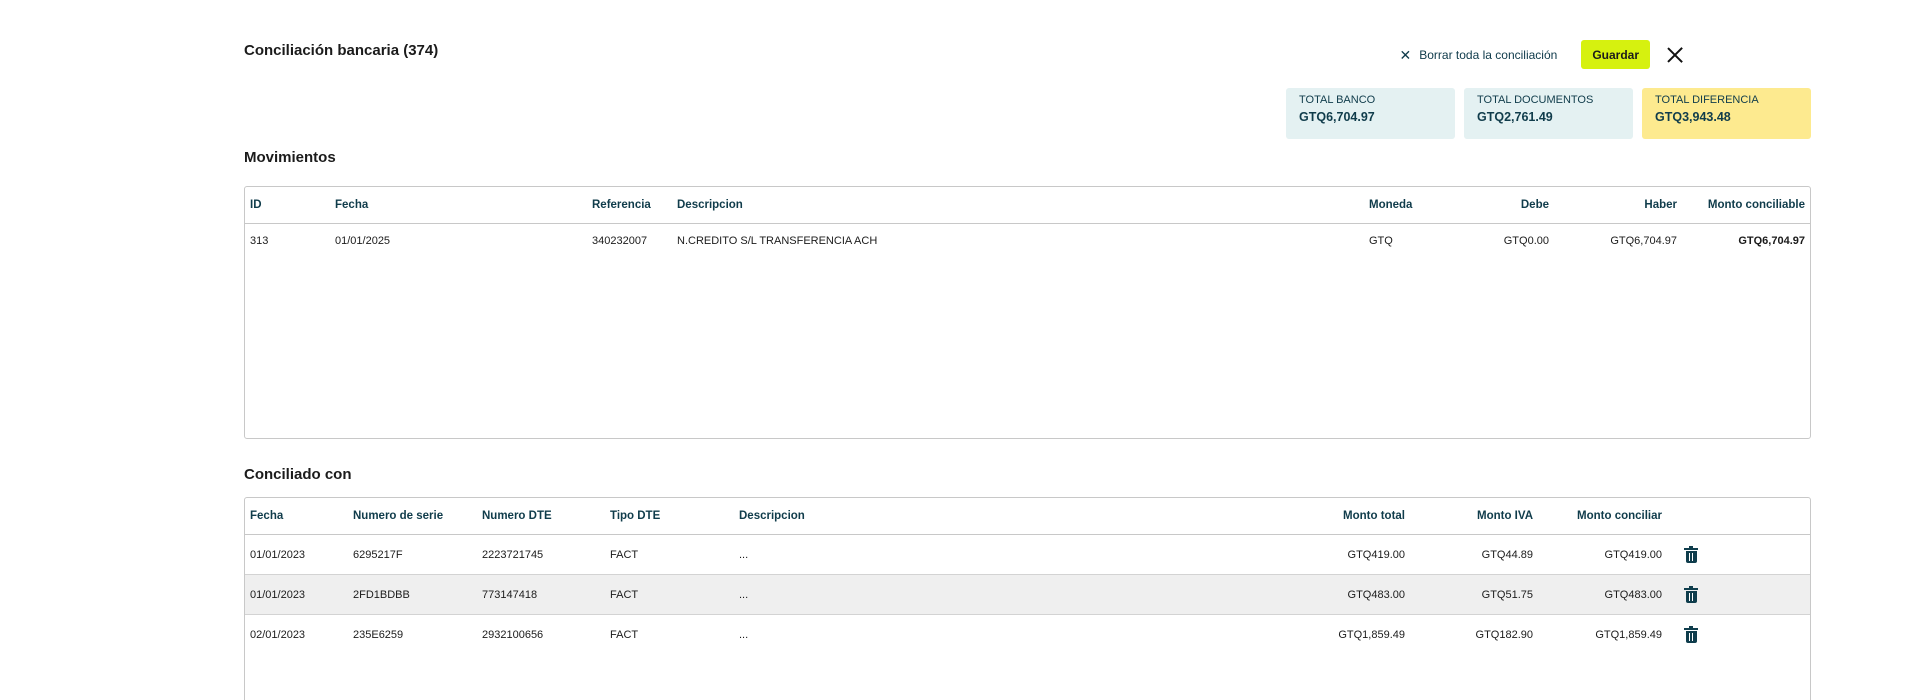 Image resolution: width=1920 pixels, height=700 pixels. What do you see at coordinates (378, 635) in the screenshot?
I see `cell-numero-serie: 235E6259` at bounding box center [378, 635].